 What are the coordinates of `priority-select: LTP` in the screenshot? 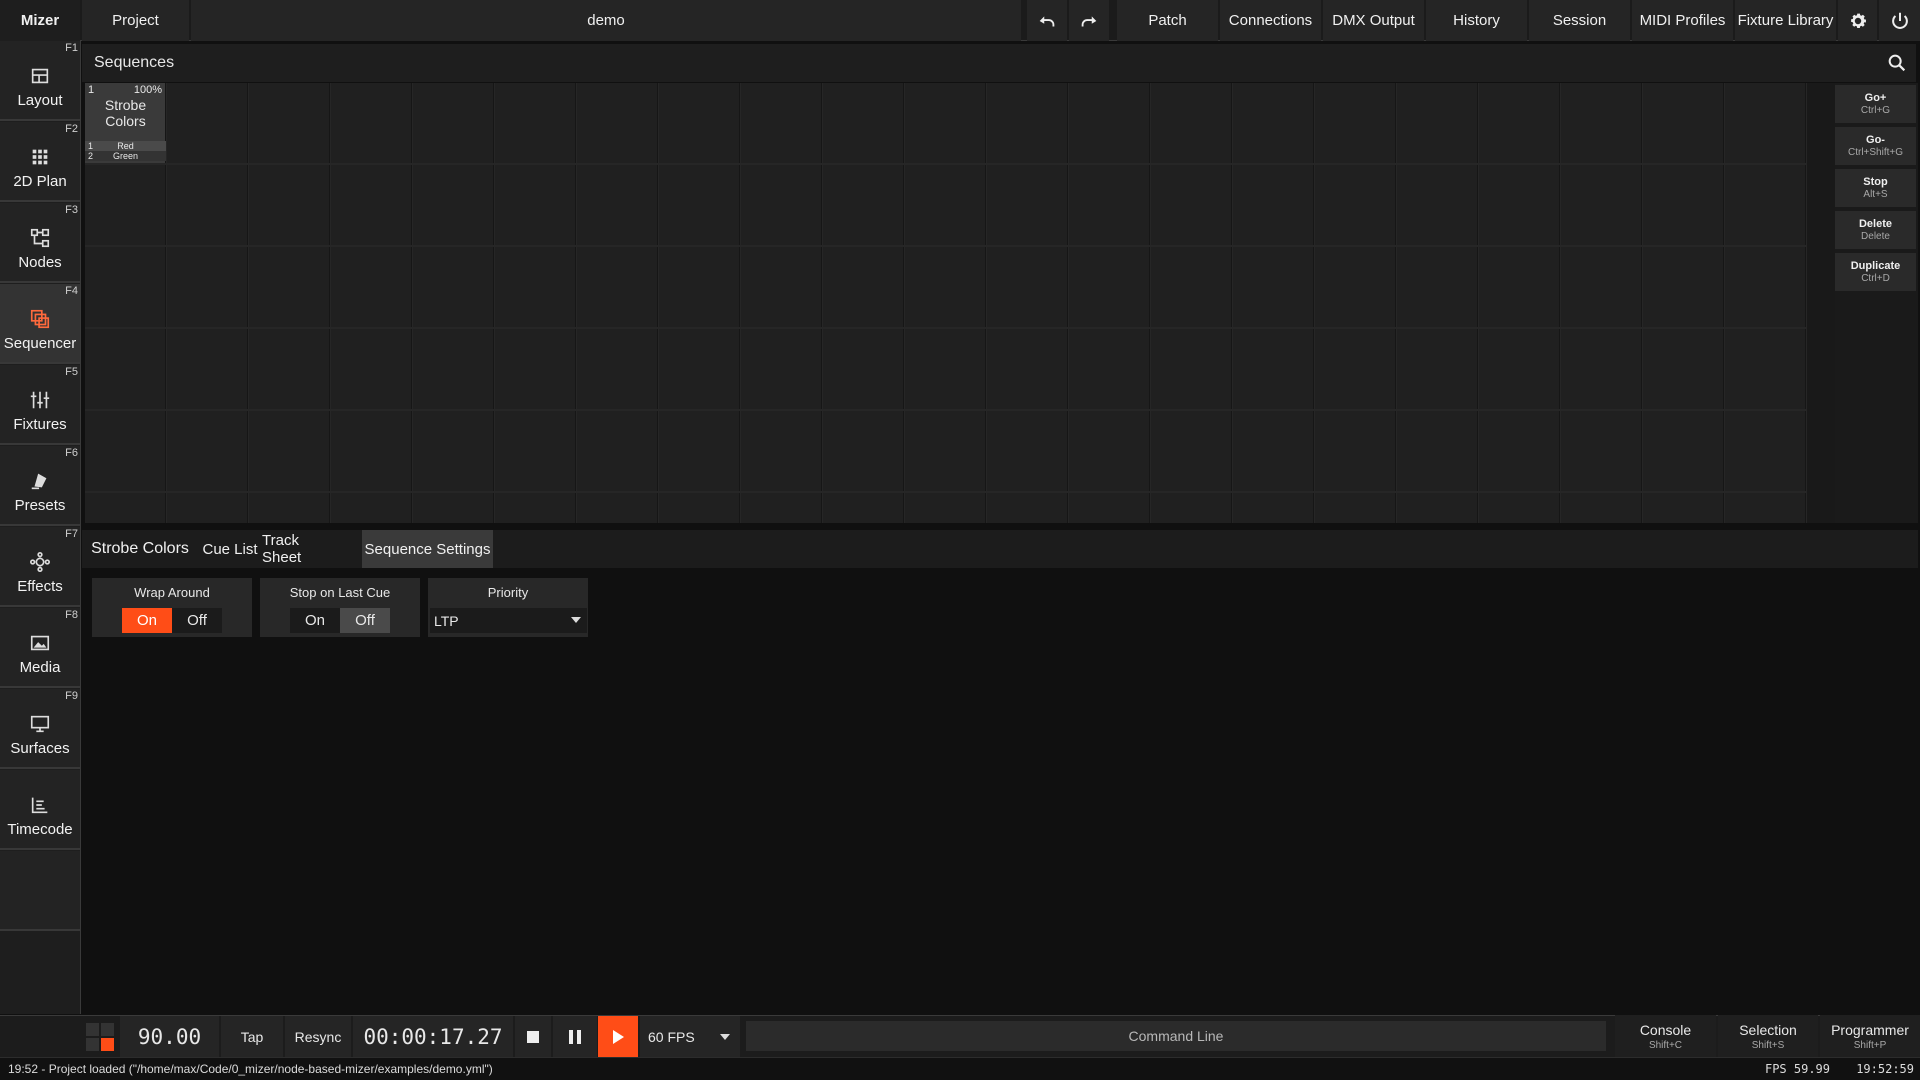 It's located at (508, 620).